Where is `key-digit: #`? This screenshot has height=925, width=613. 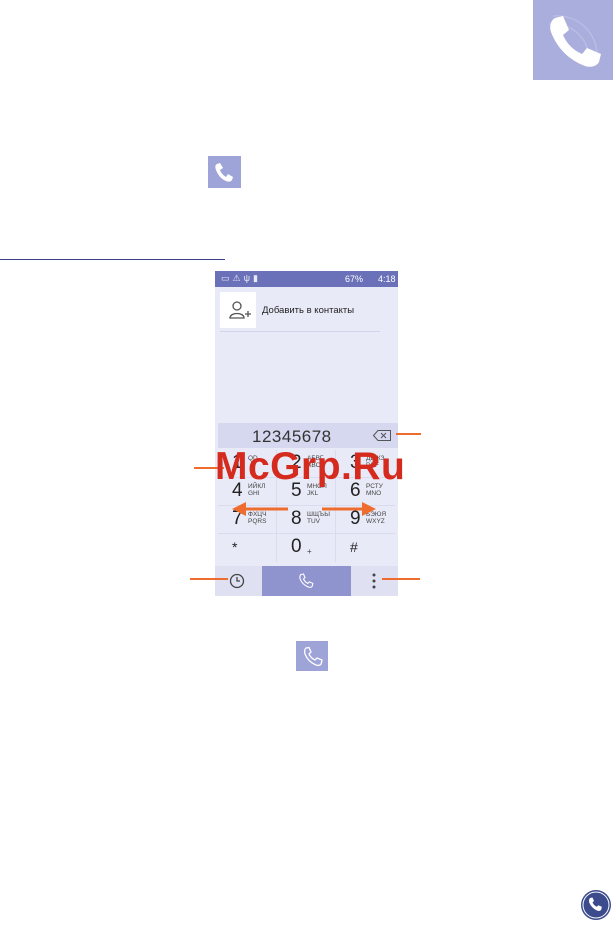
key-digit: # is located at coordinates (354, 547).